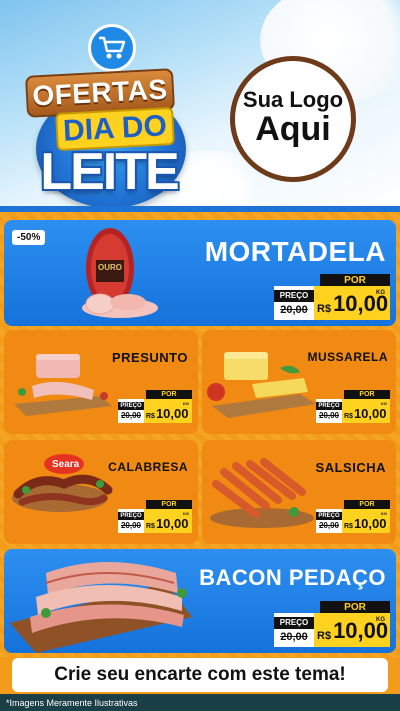 Image resolution: width=400 pixels, height=711 pixels. What do you see at coordinates (110, 267) in the screenshot?
I see `mortadela-brand: OURO` at bounding box center [110, 267].